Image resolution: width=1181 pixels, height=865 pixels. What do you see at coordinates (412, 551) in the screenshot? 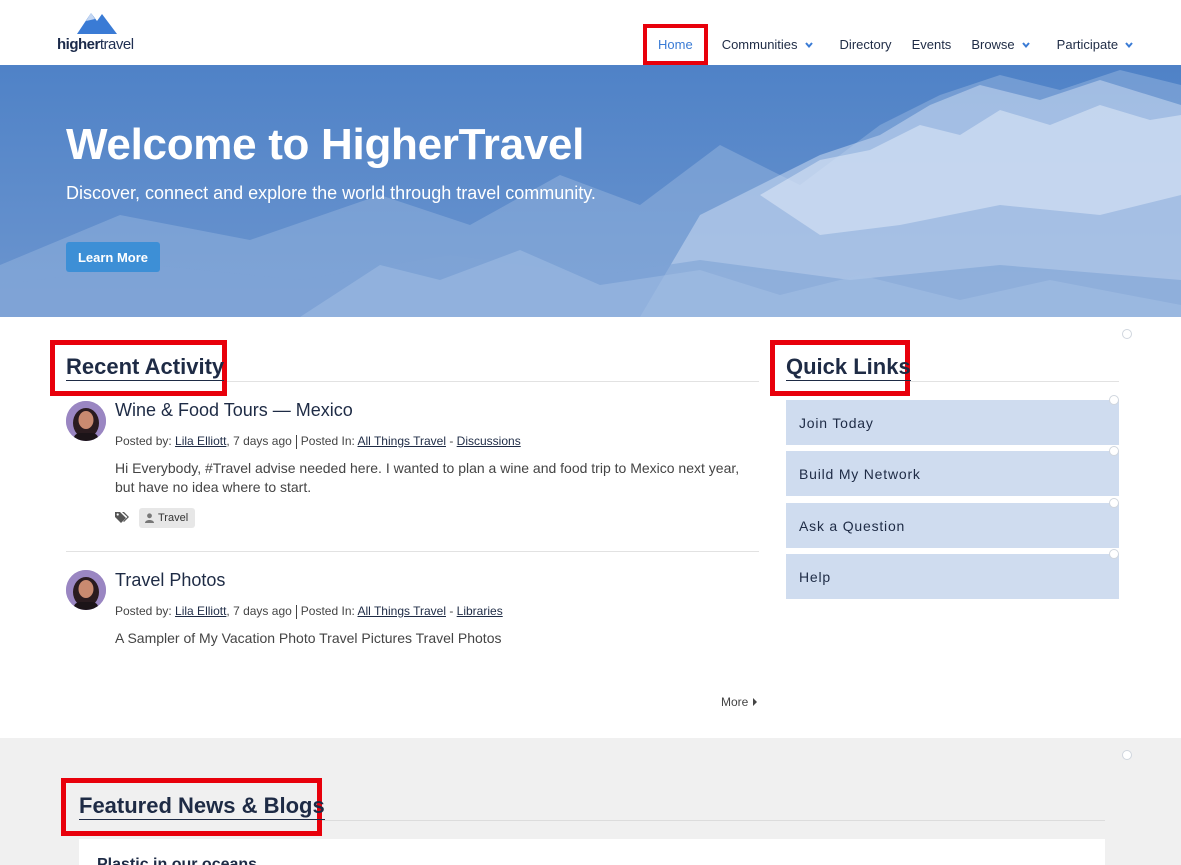
I see `activity-divider` at bounding box center [412, 551].